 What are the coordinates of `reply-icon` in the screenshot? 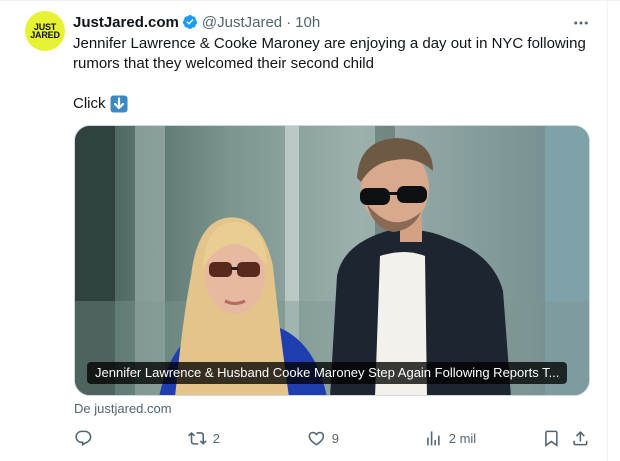 It's located at (83, 438).